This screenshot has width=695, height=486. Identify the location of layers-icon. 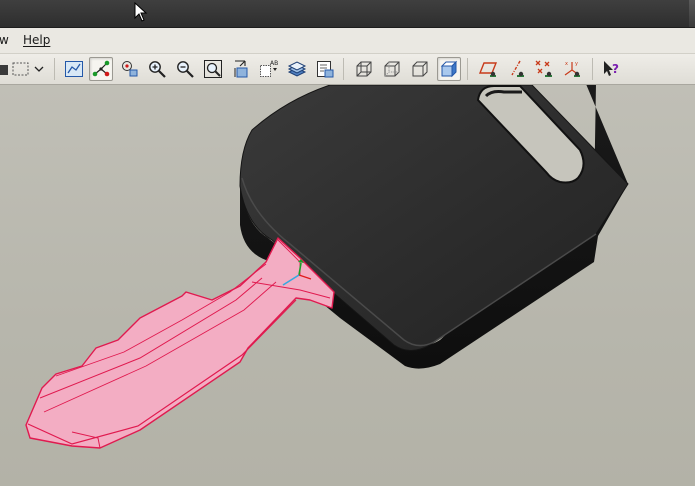
(297, 69).